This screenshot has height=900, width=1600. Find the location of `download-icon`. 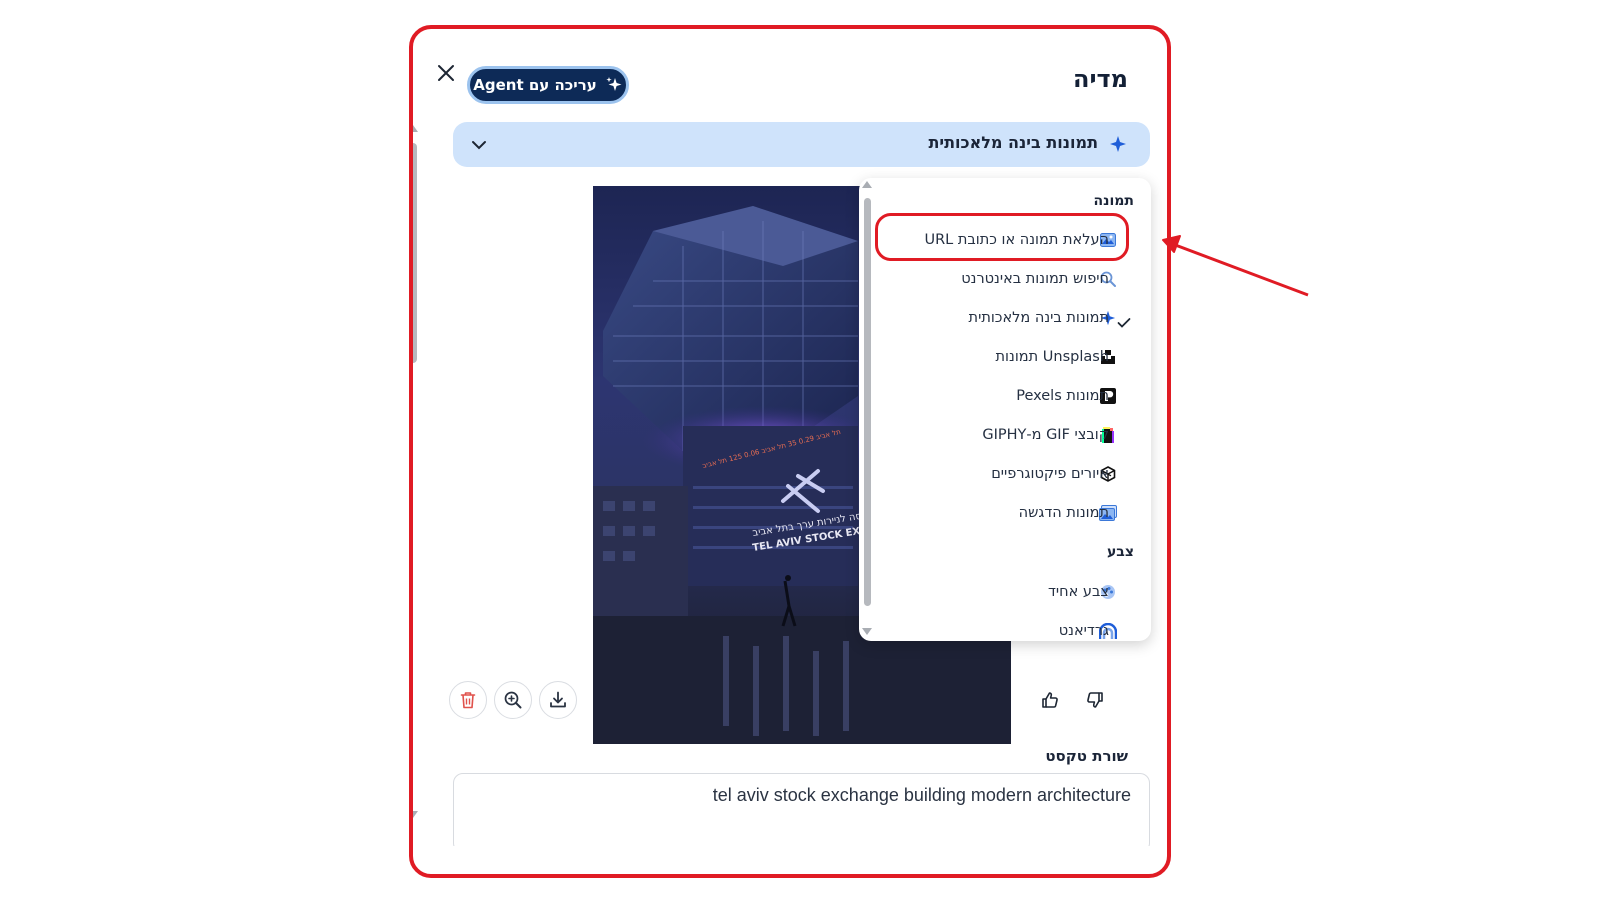

download-icon is located at coordinates (558, 699).